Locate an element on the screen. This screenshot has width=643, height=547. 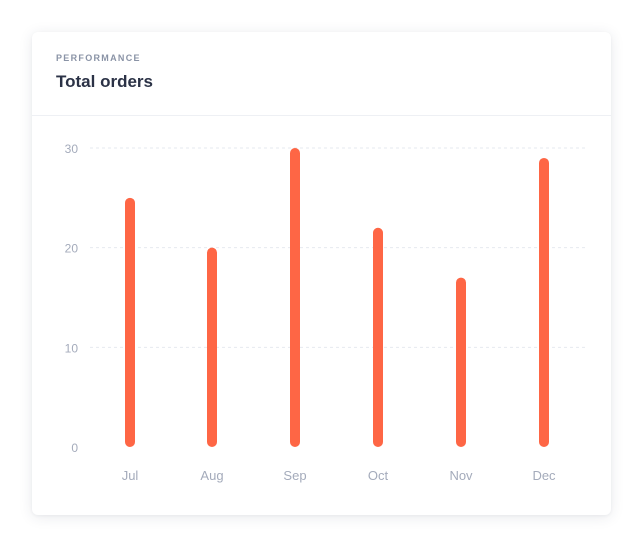
y-tick-label: 20 is located at coordinates (72, 249).